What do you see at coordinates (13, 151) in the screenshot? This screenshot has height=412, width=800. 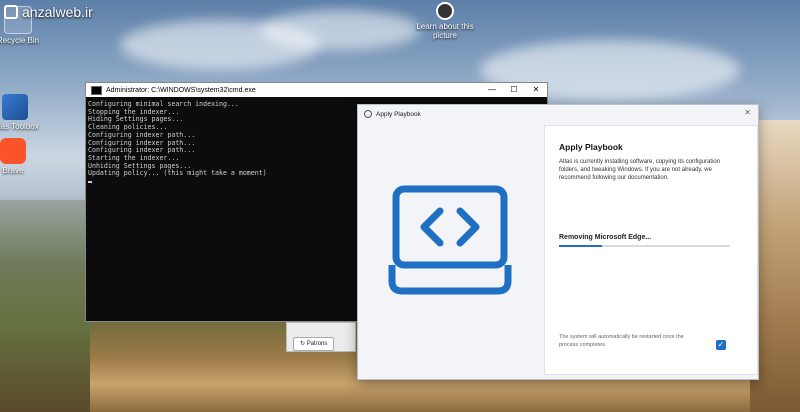 I see `brave-icon` at bounding box center [13, 151].